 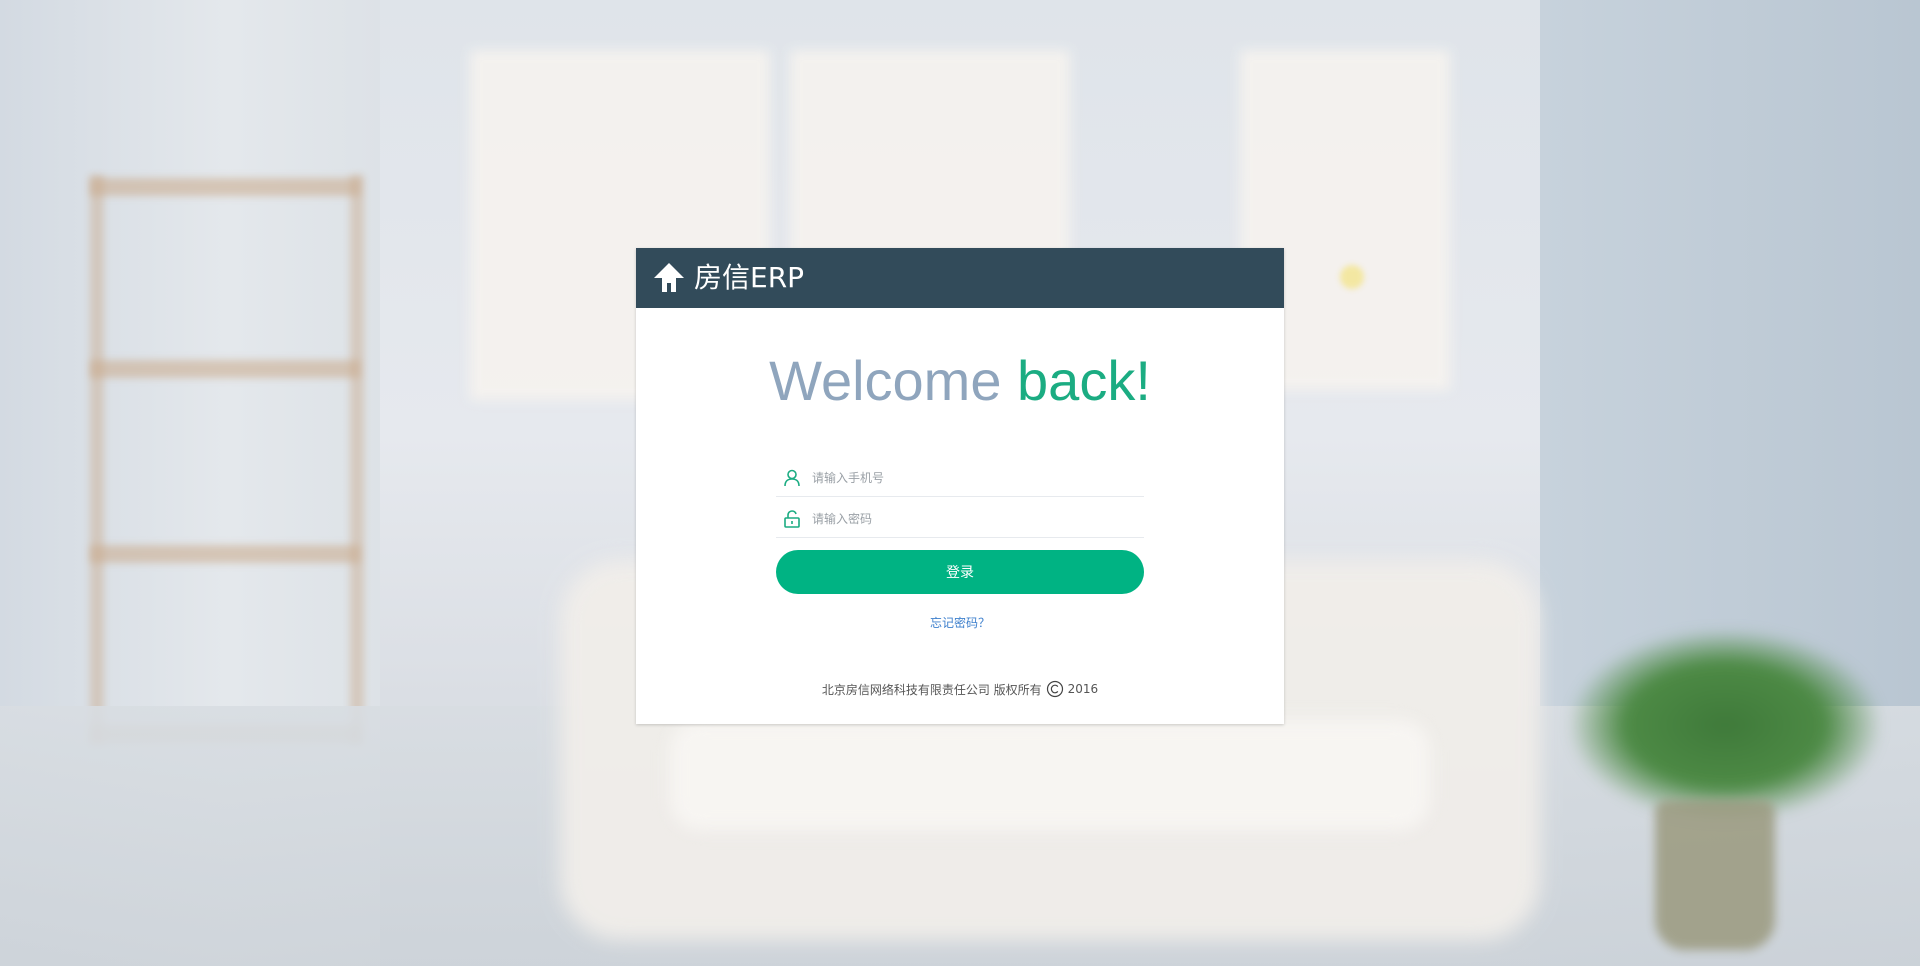 I want to click on user-icon, so click(x=792, y=478).